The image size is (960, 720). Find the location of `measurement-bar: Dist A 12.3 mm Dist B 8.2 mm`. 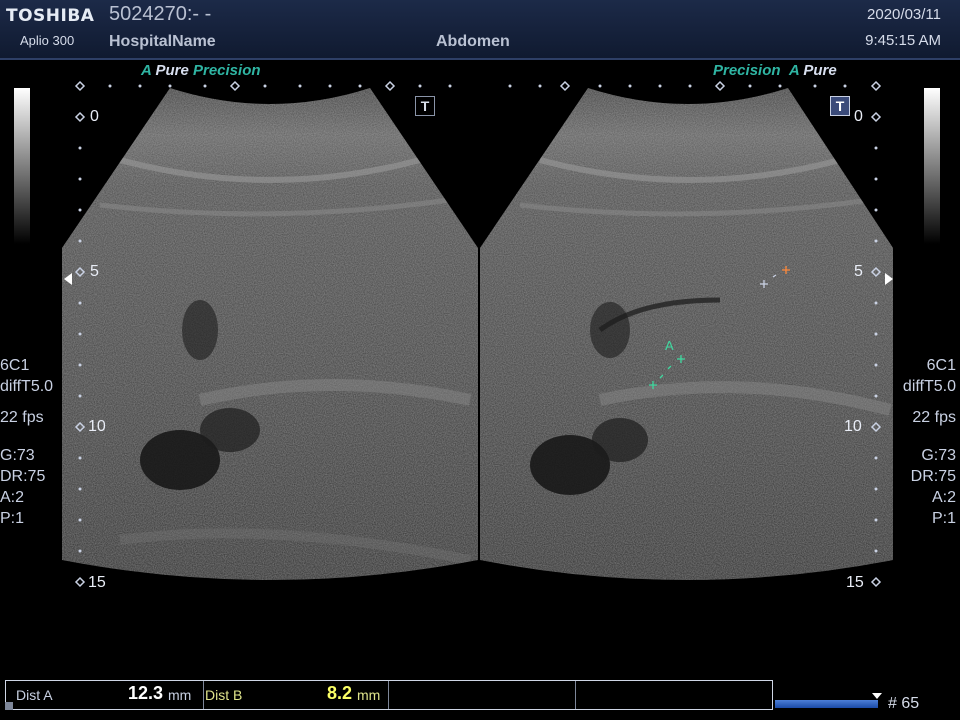

measurement-bar: Dist A 12.3 mm Dist B 8.2 mm is located at coordinates (389, 695).